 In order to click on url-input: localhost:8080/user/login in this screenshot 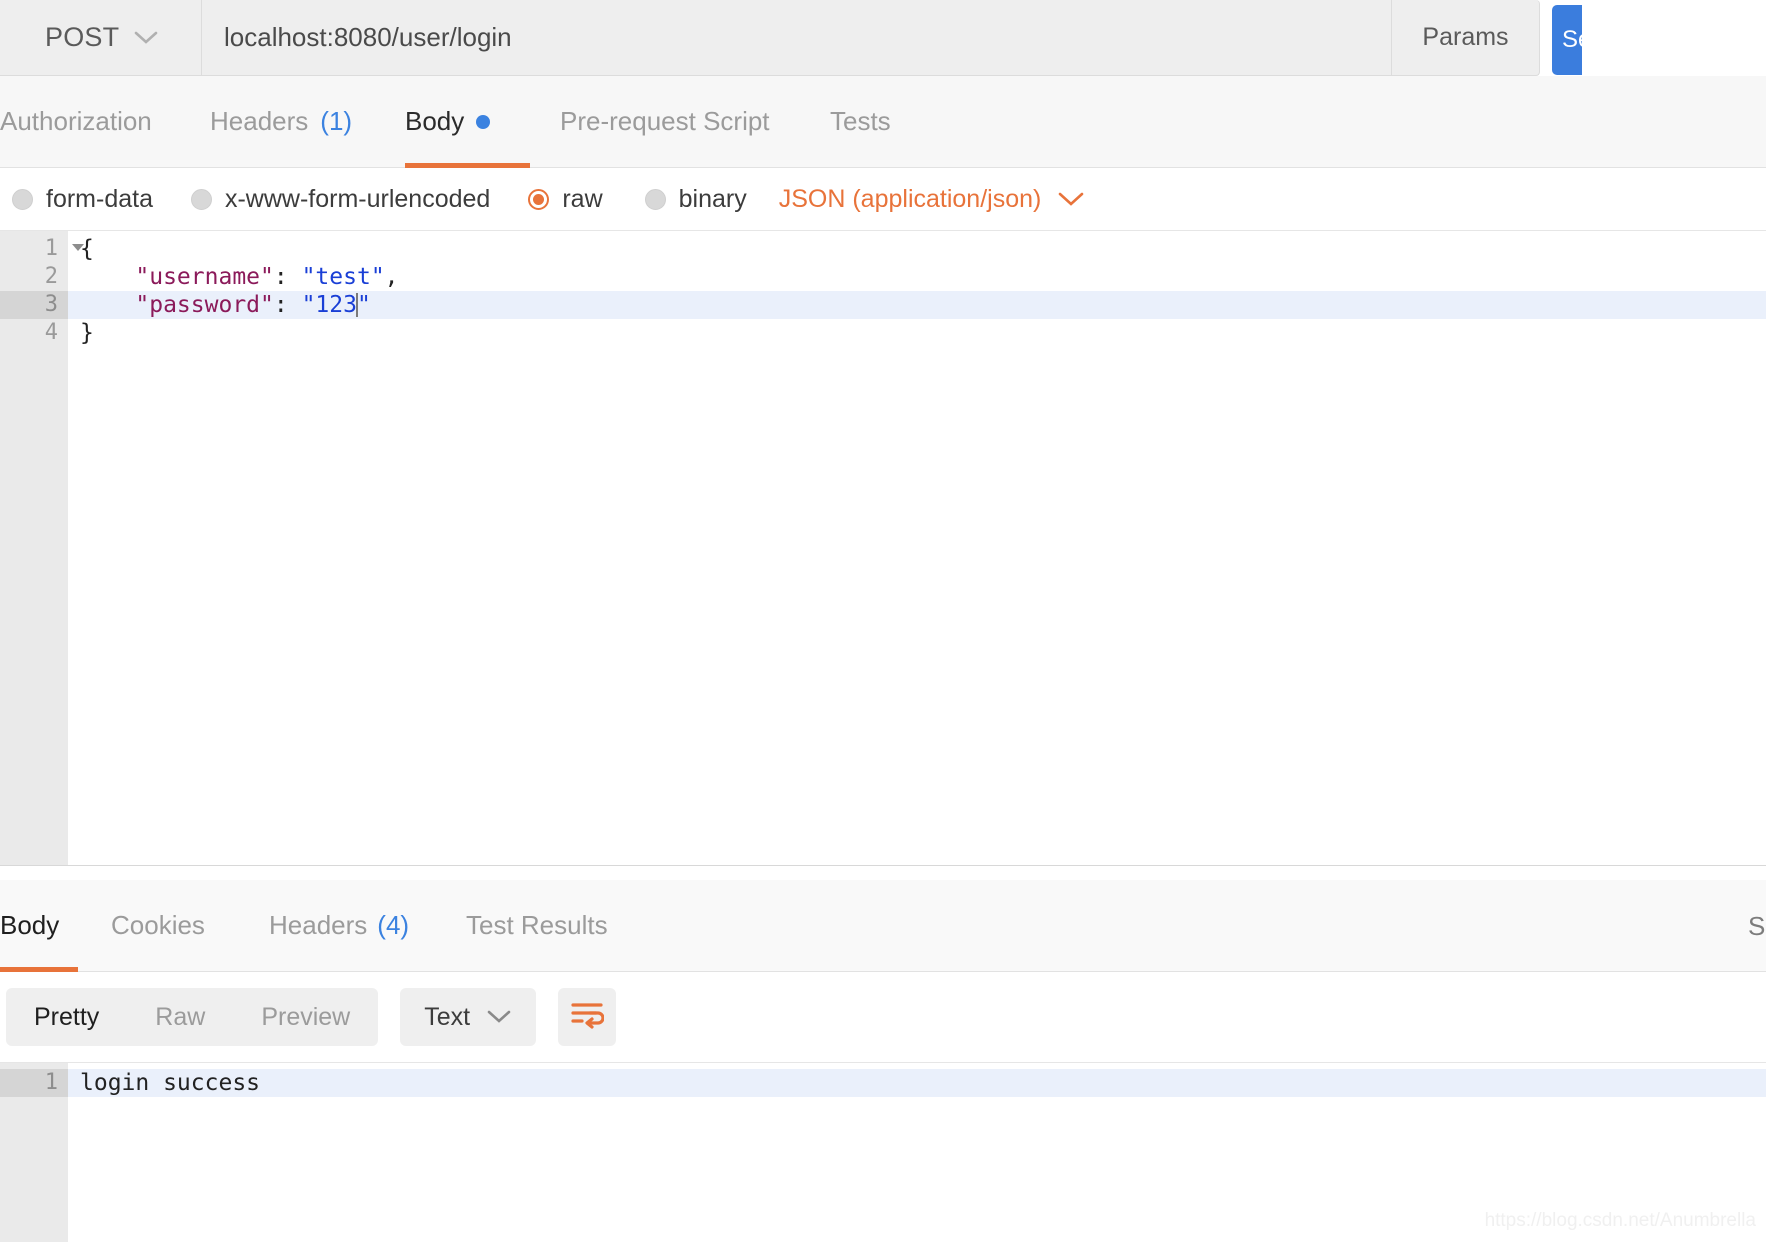, I will do `click(797, 38)`.